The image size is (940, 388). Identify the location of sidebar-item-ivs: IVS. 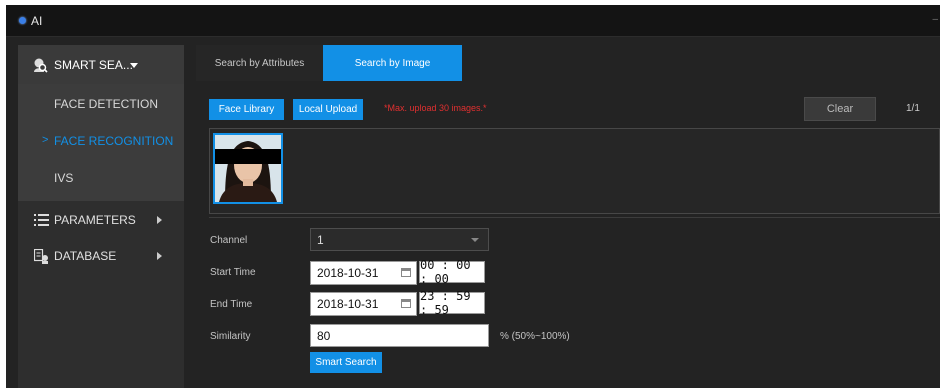
(63, 178).